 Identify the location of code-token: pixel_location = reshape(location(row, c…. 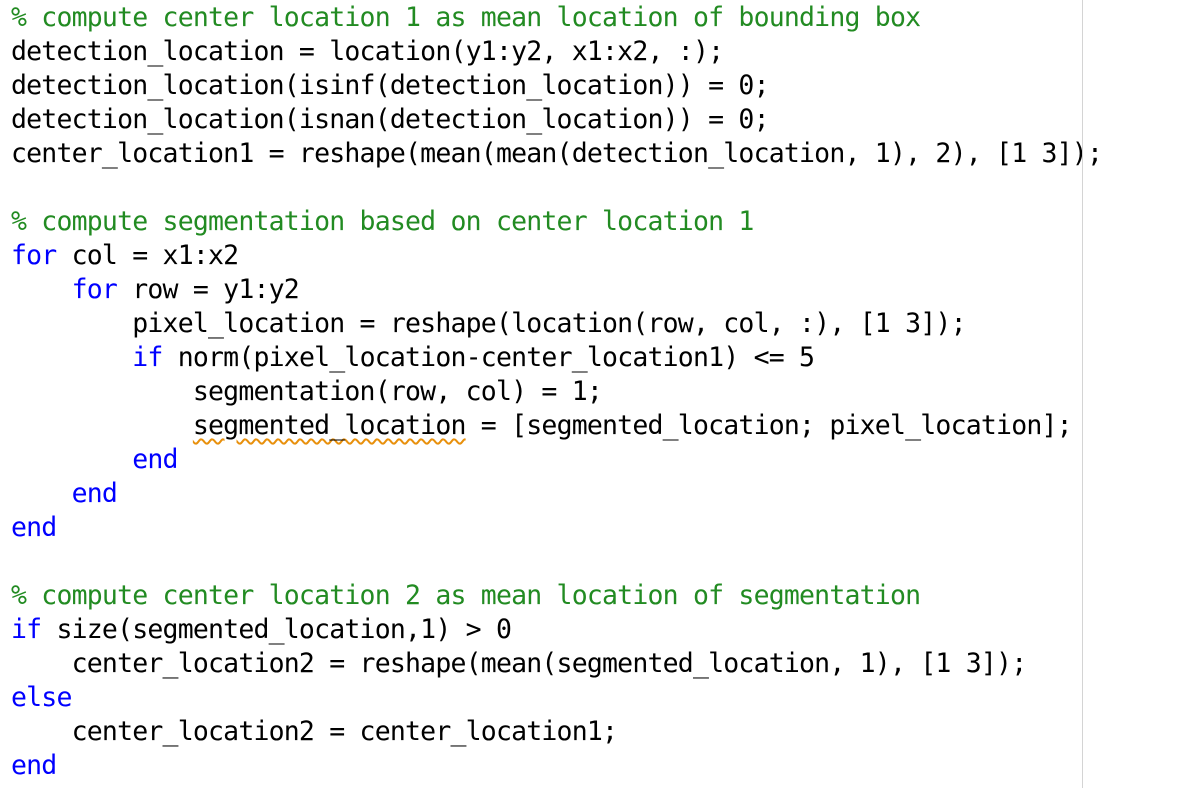
(488, 323).